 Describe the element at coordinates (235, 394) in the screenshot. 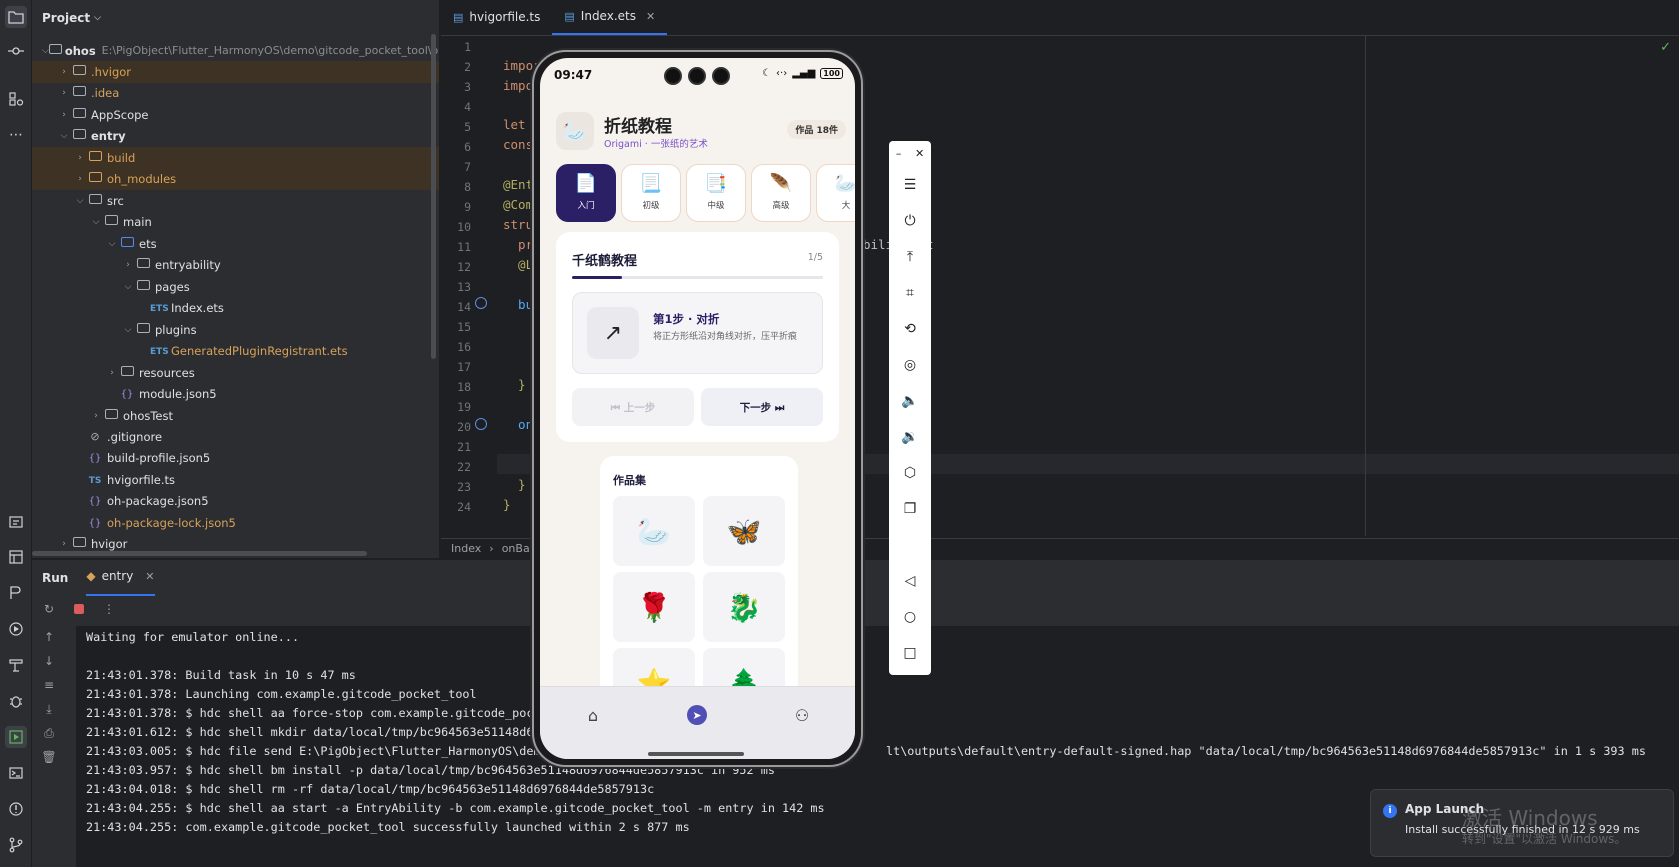

I see `tree-item-module-json5: {} module.json5` at that location.